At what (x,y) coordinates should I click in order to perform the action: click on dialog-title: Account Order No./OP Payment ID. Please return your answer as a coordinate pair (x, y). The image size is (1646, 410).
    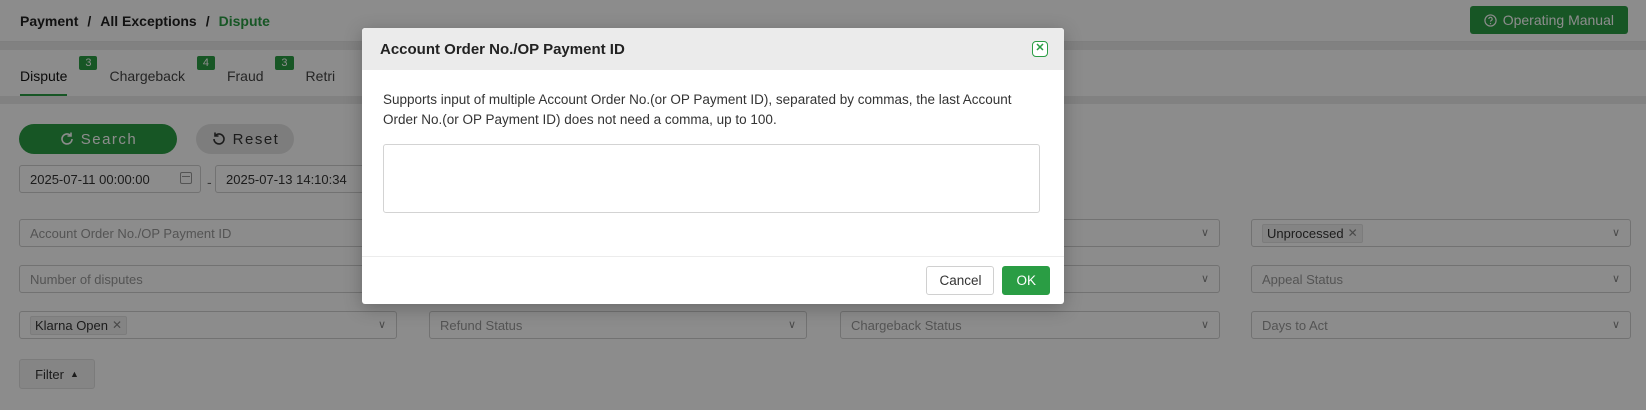
    Looking at the image, I should click on (502, 49).